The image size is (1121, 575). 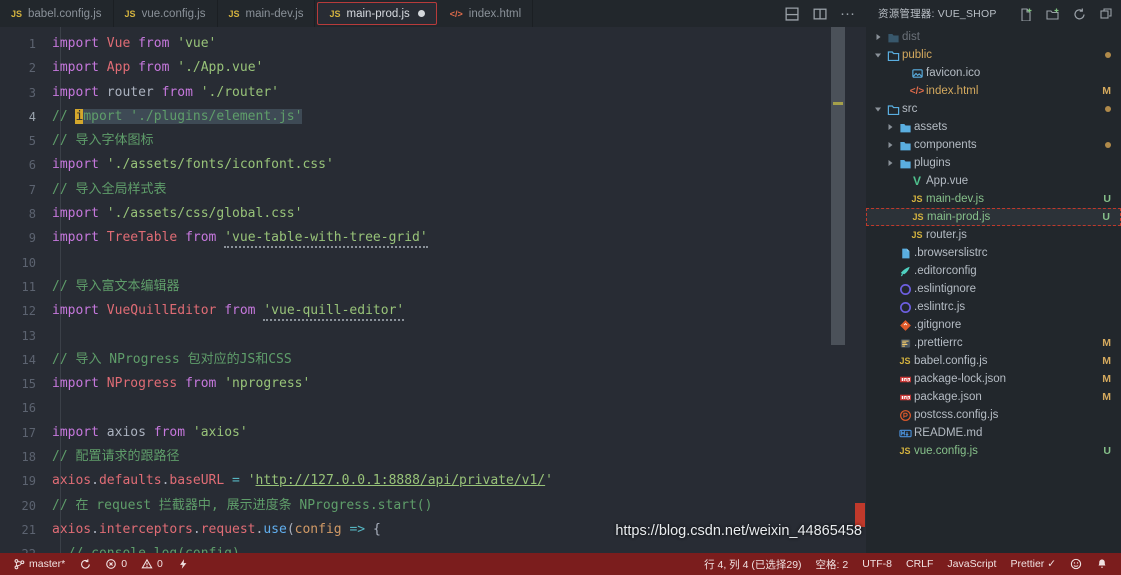 What do you see at coordinates (433, 433) in the screenshot?
I see `code-line: 17 import axios from 'axios'` at bounding box center [433, 433].